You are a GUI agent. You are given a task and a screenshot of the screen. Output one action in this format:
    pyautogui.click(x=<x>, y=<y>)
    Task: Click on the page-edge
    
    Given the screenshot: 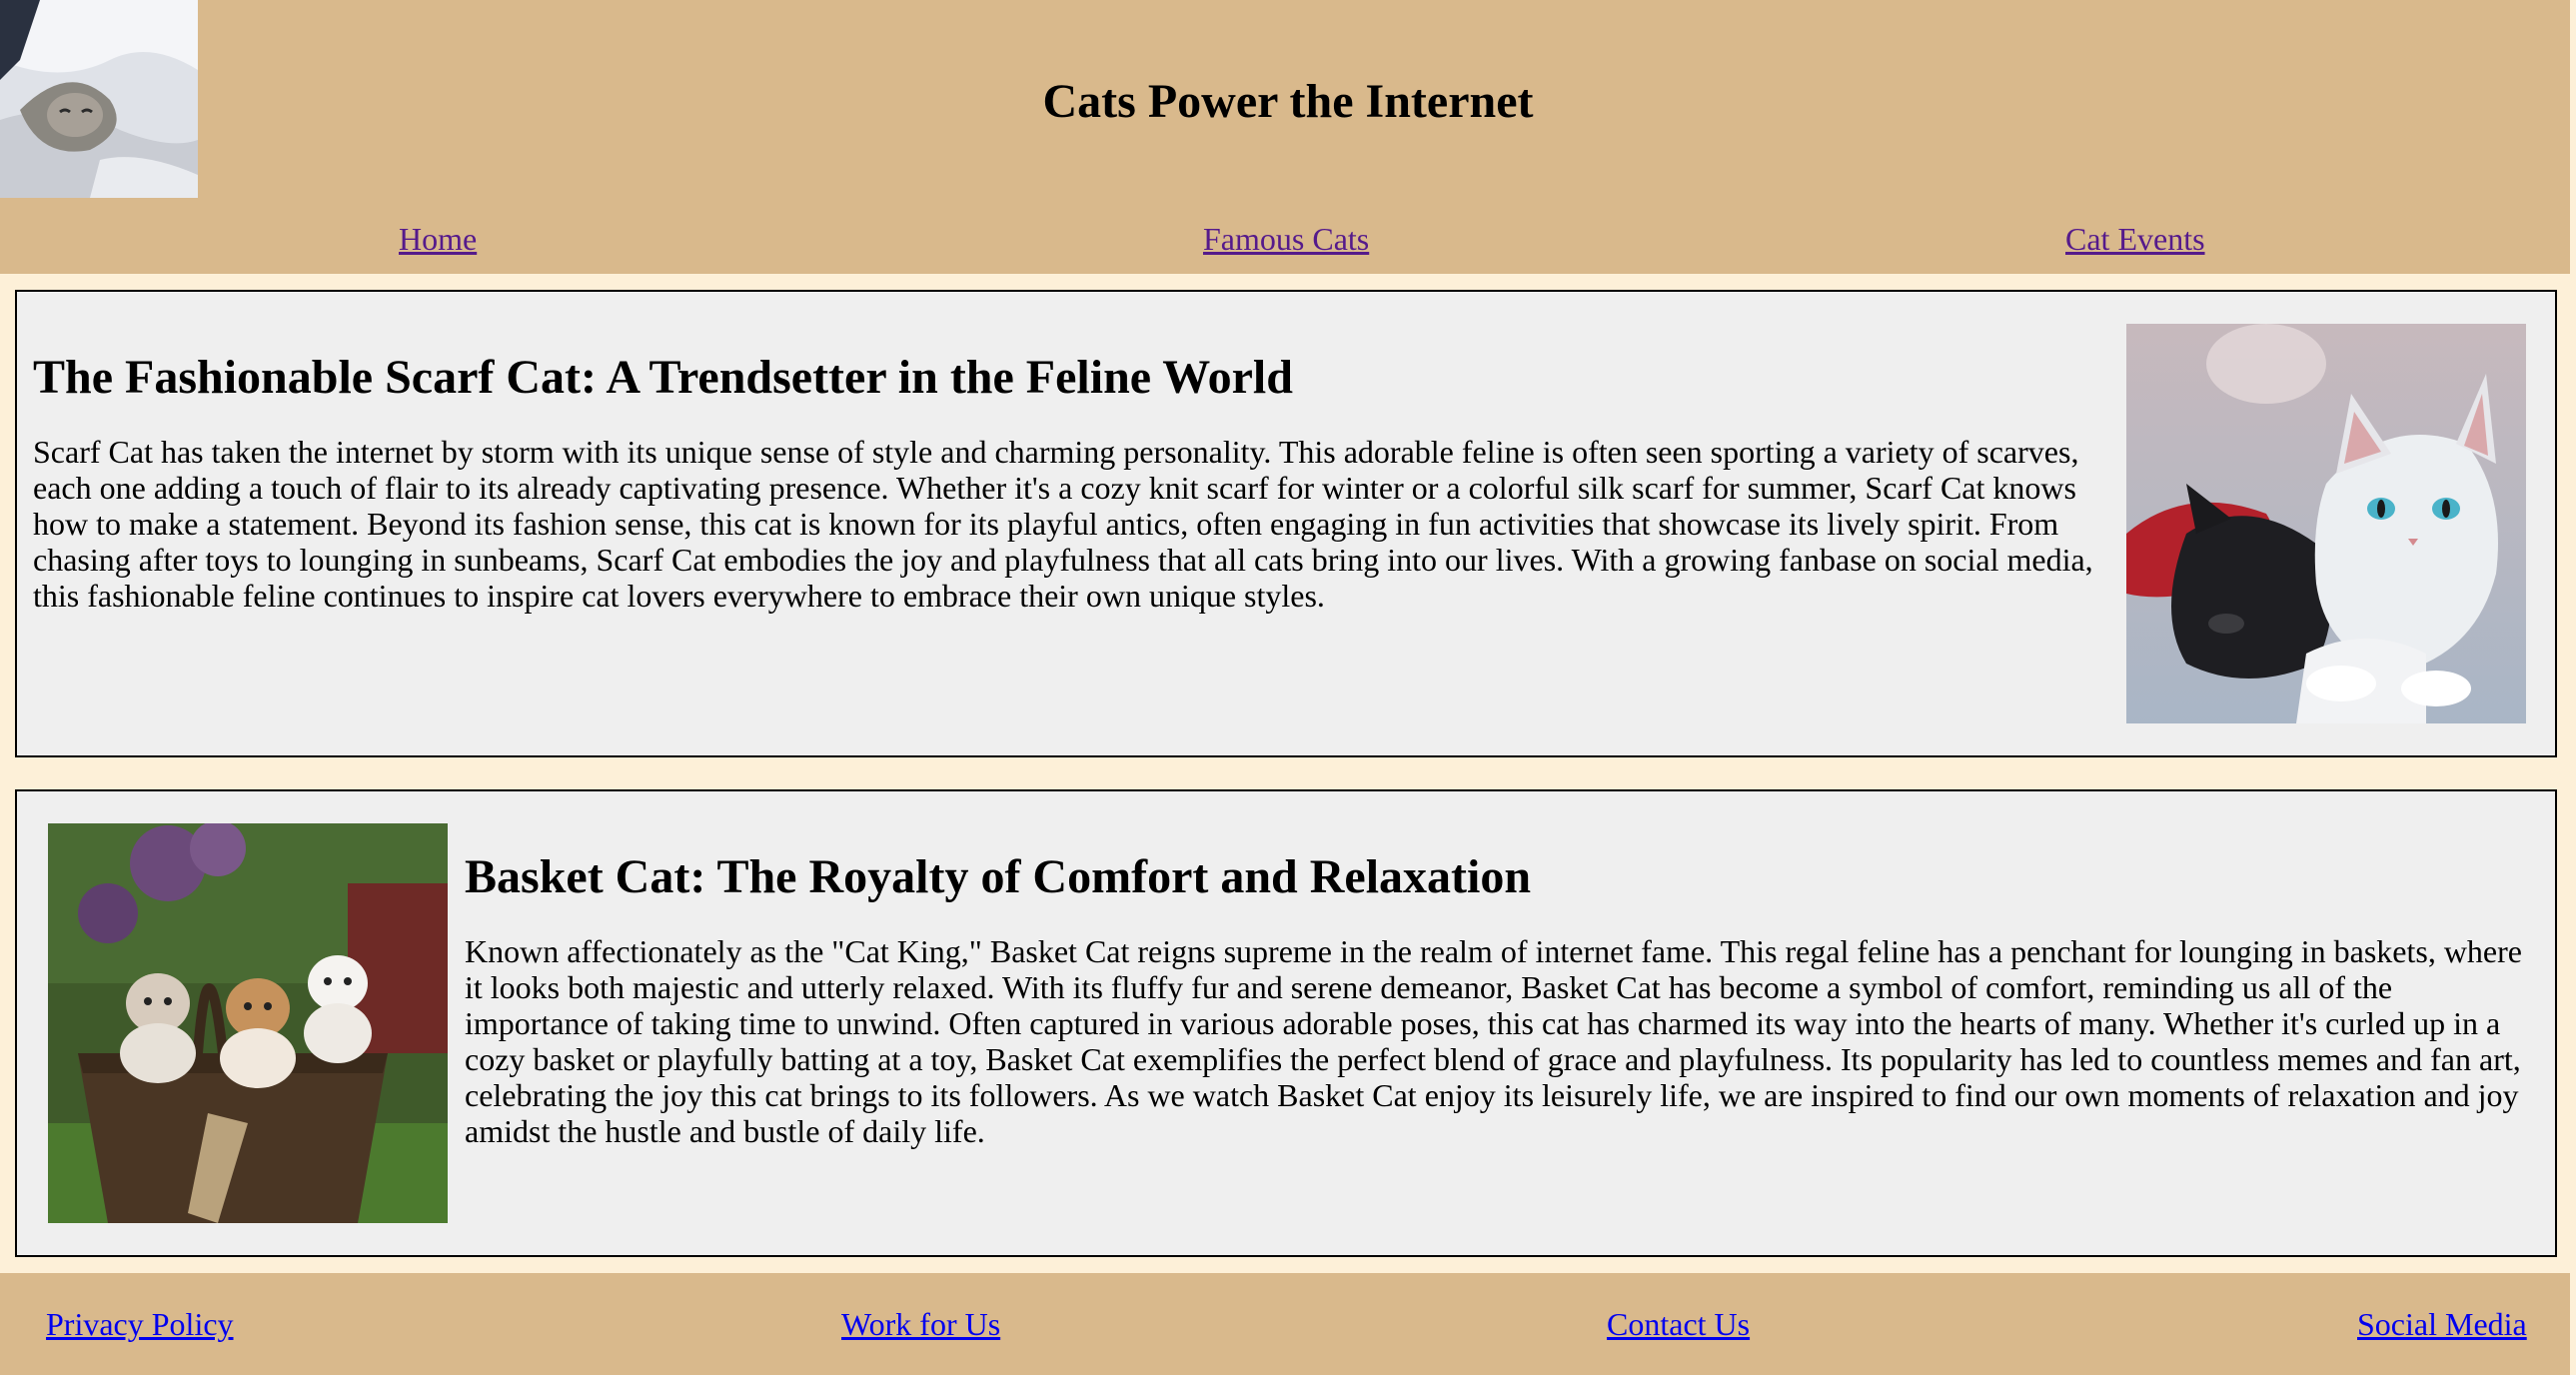 What is the action you would take?
    pyautogui.click(x=2573, y=687)
    